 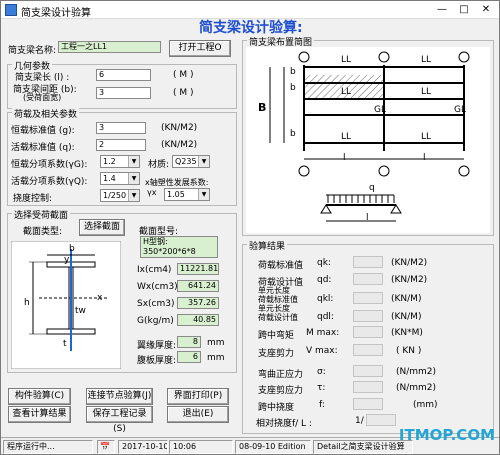 I want to click on deflection-label: 挠度控制:, so click(x=33, y=199).